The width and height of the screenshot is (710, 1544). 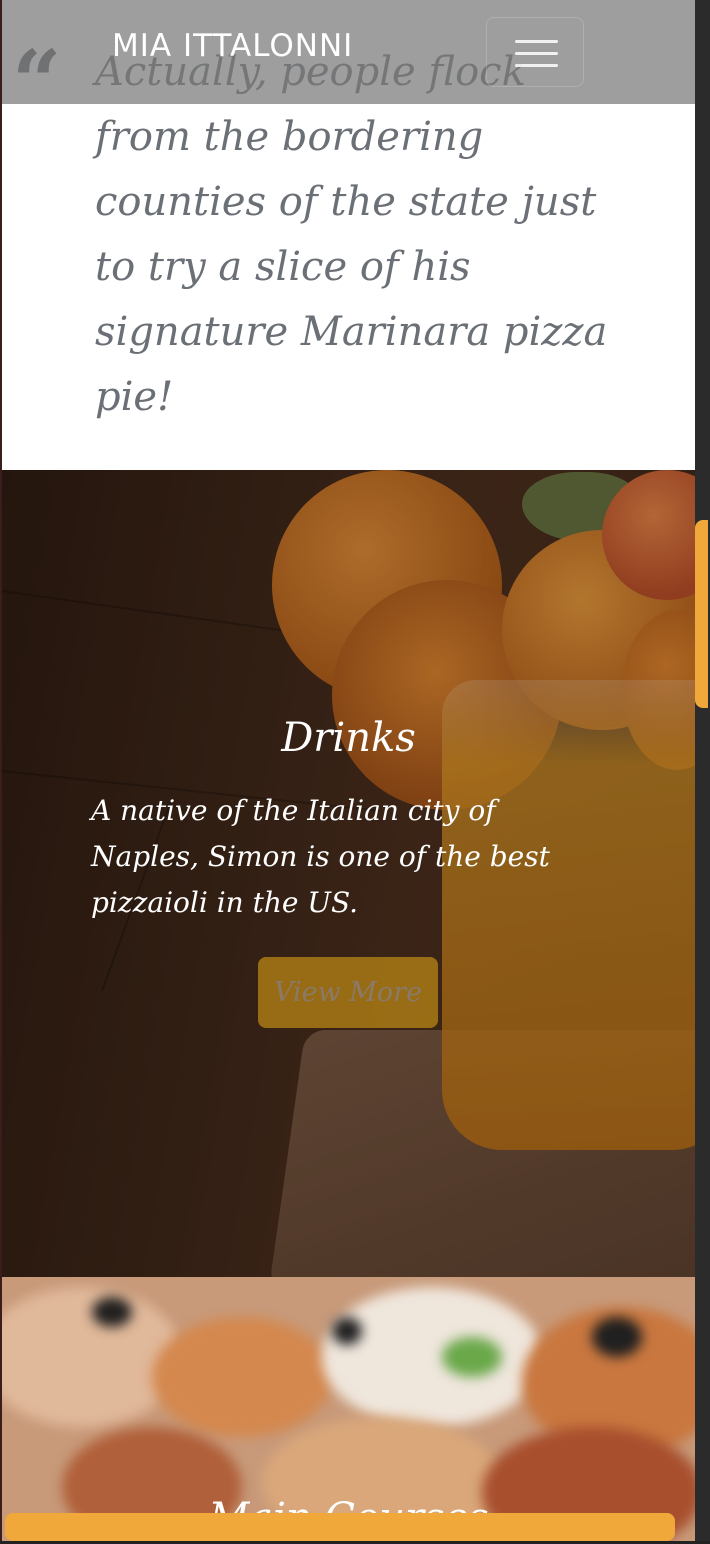 I want to click on scrollbar-thumb, so click(x=701, y=614).